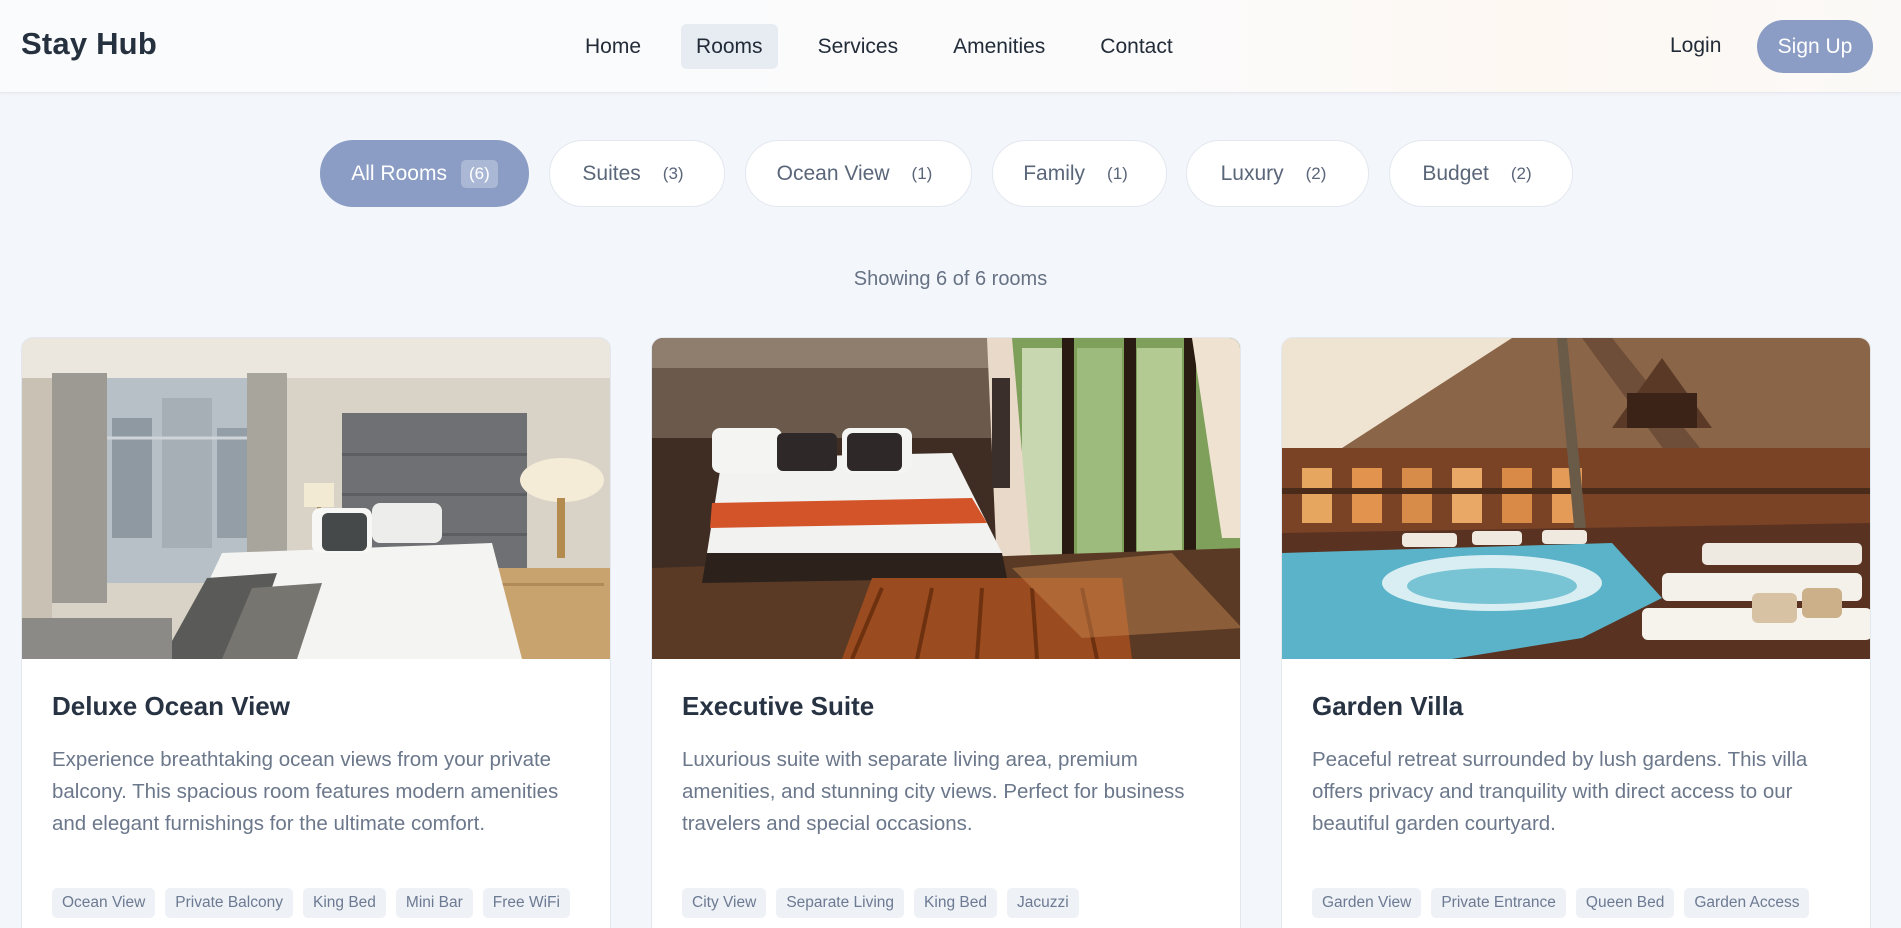 The width and height of the screenshot is (1901, 928). Describe the element at coordinates (729, 46) in the screenshot. I see `nav-item-rooms: Rooms` at that location.